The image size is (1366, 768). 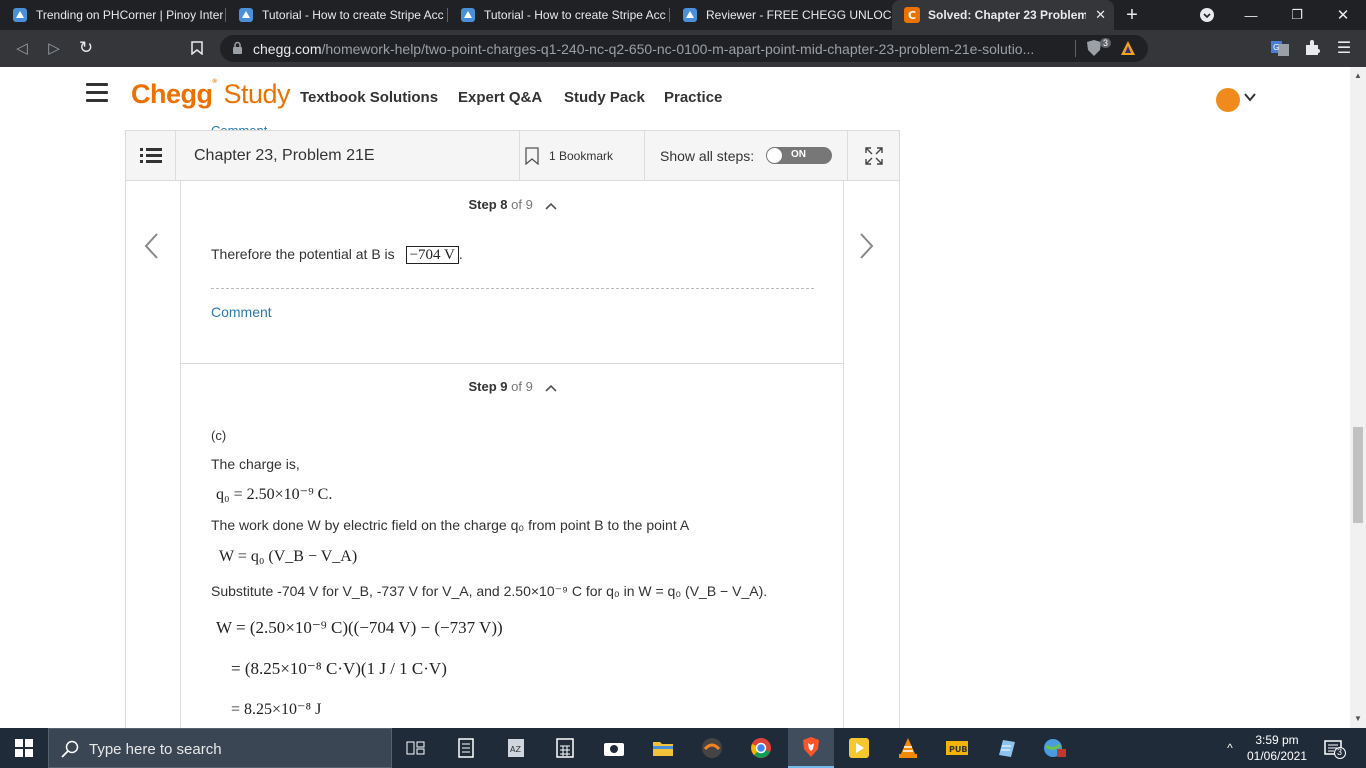 I want to click on file-explorer-icon, so click(x=663, y=748).